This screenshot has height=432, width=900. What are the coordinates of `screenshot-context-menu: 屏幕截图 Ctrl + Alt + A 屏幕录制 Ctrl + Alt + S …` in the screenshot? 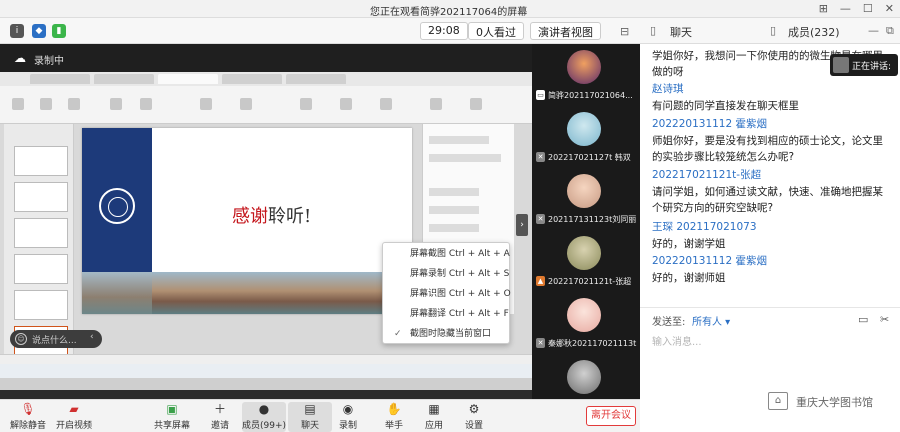 It's located at (446, 293).